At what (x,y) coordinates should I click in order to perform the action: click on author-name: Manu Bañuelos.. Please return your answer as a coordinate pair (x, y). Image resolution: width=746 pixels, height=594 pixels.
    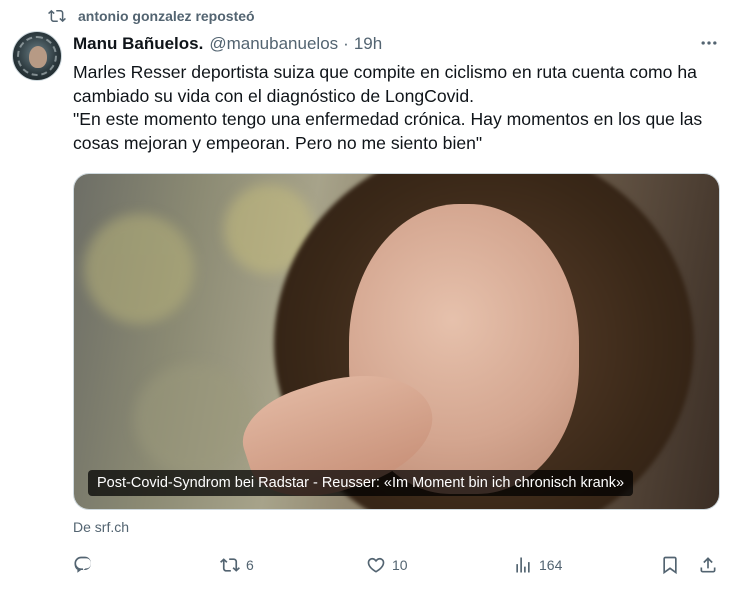
    Looking at the image, I should click on (138, 44).